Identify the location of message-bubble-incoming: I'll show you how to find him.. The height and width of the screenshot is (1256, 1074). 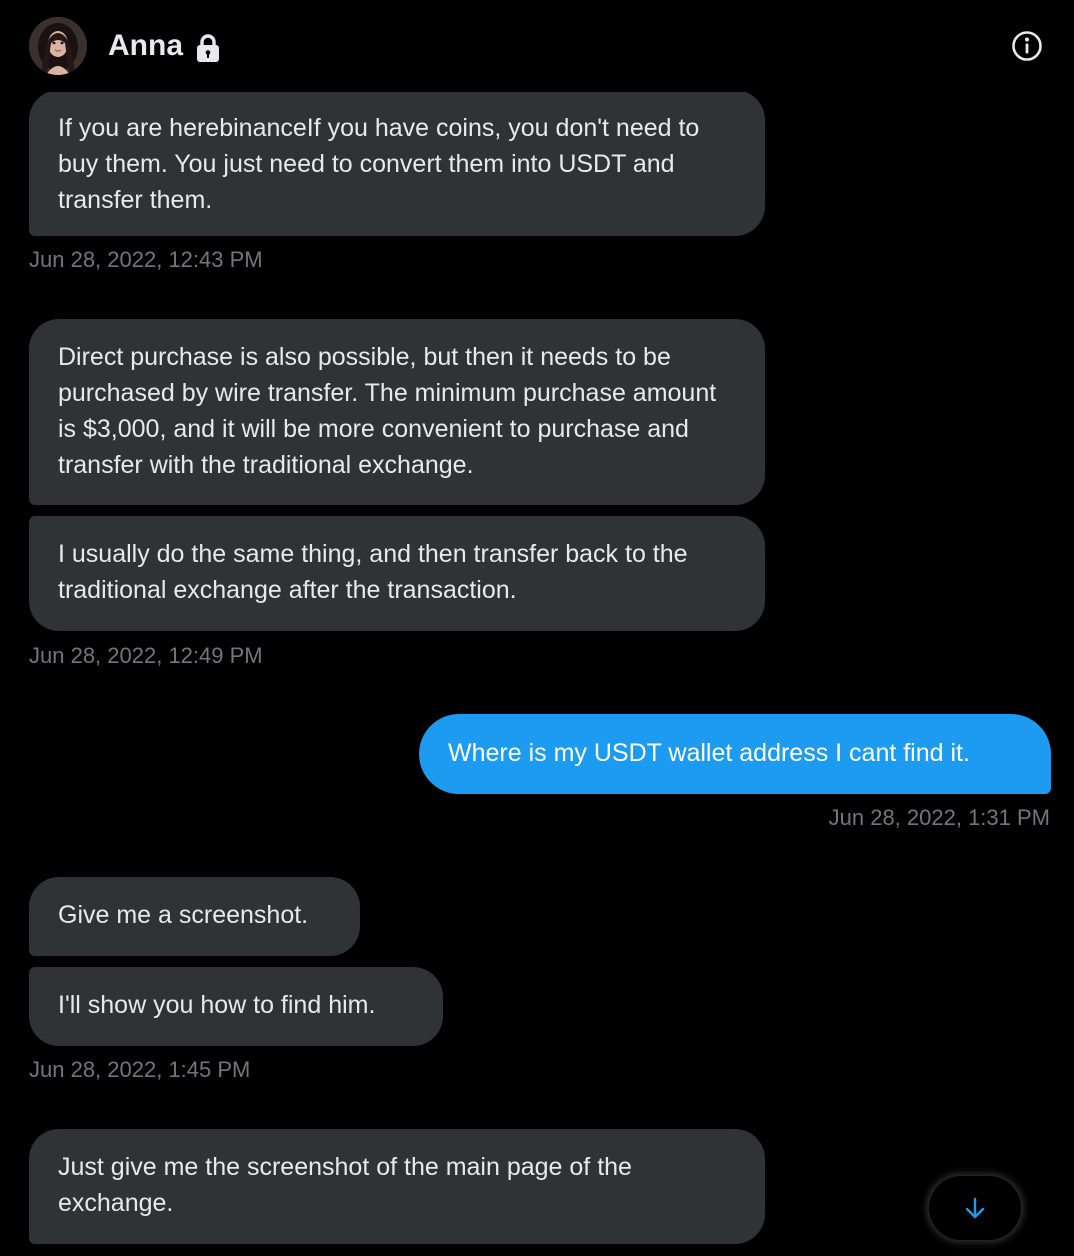
(236, 1006).